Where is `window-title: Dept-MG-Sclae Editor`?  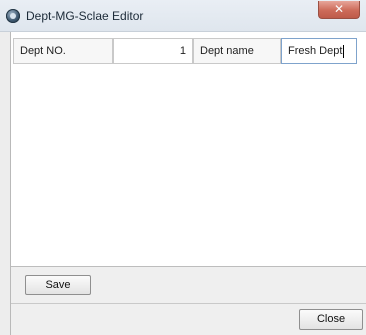 window-title: Dept-MG-Sclae Editor is located at coordinates (85, 16).